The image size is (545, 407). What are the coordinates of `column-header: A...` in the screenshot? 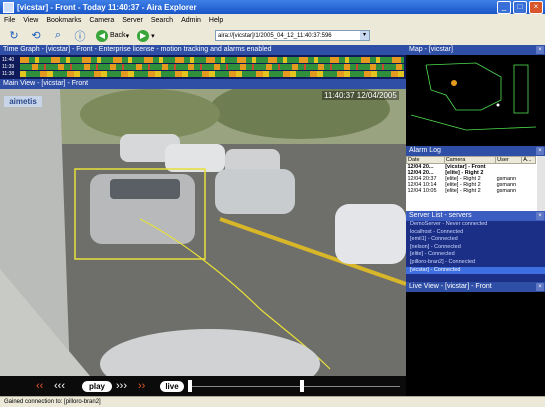 It's located at (528, 160).